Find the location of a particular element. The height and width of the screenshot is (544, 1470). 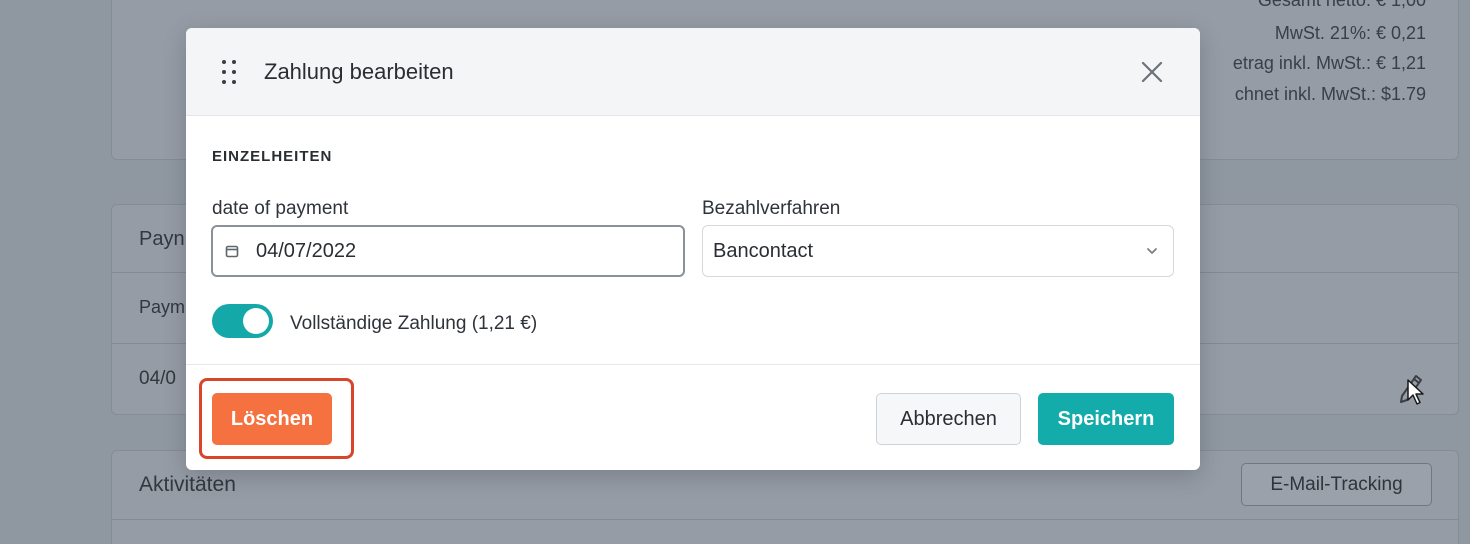

mouse-cursor-icon is located at coordinates (1415, 392).